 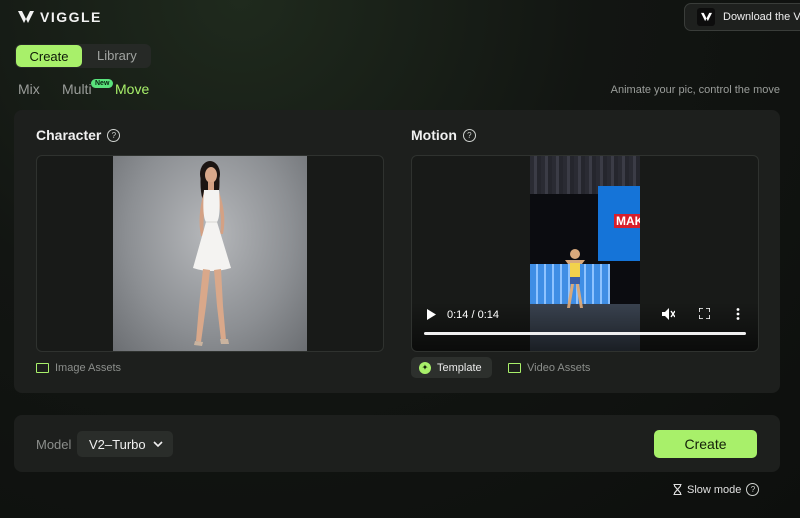 What do you see at coordinates (83, 56) in the screenshot?
I see `create-library-toggle: Create Library` at bounding box center [83, 56].